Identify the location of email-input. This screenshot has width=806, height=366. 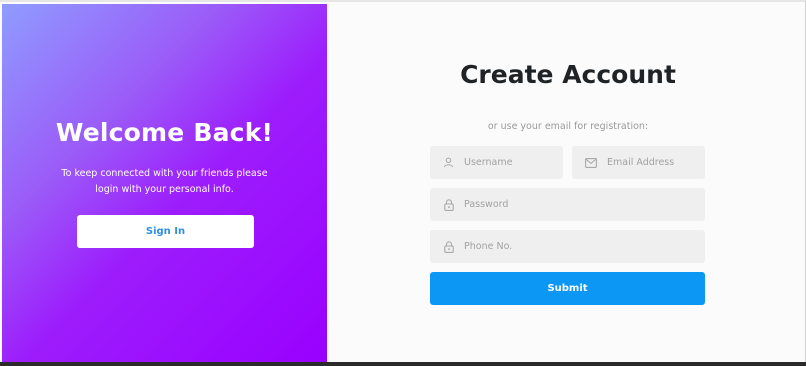
(656, 162).